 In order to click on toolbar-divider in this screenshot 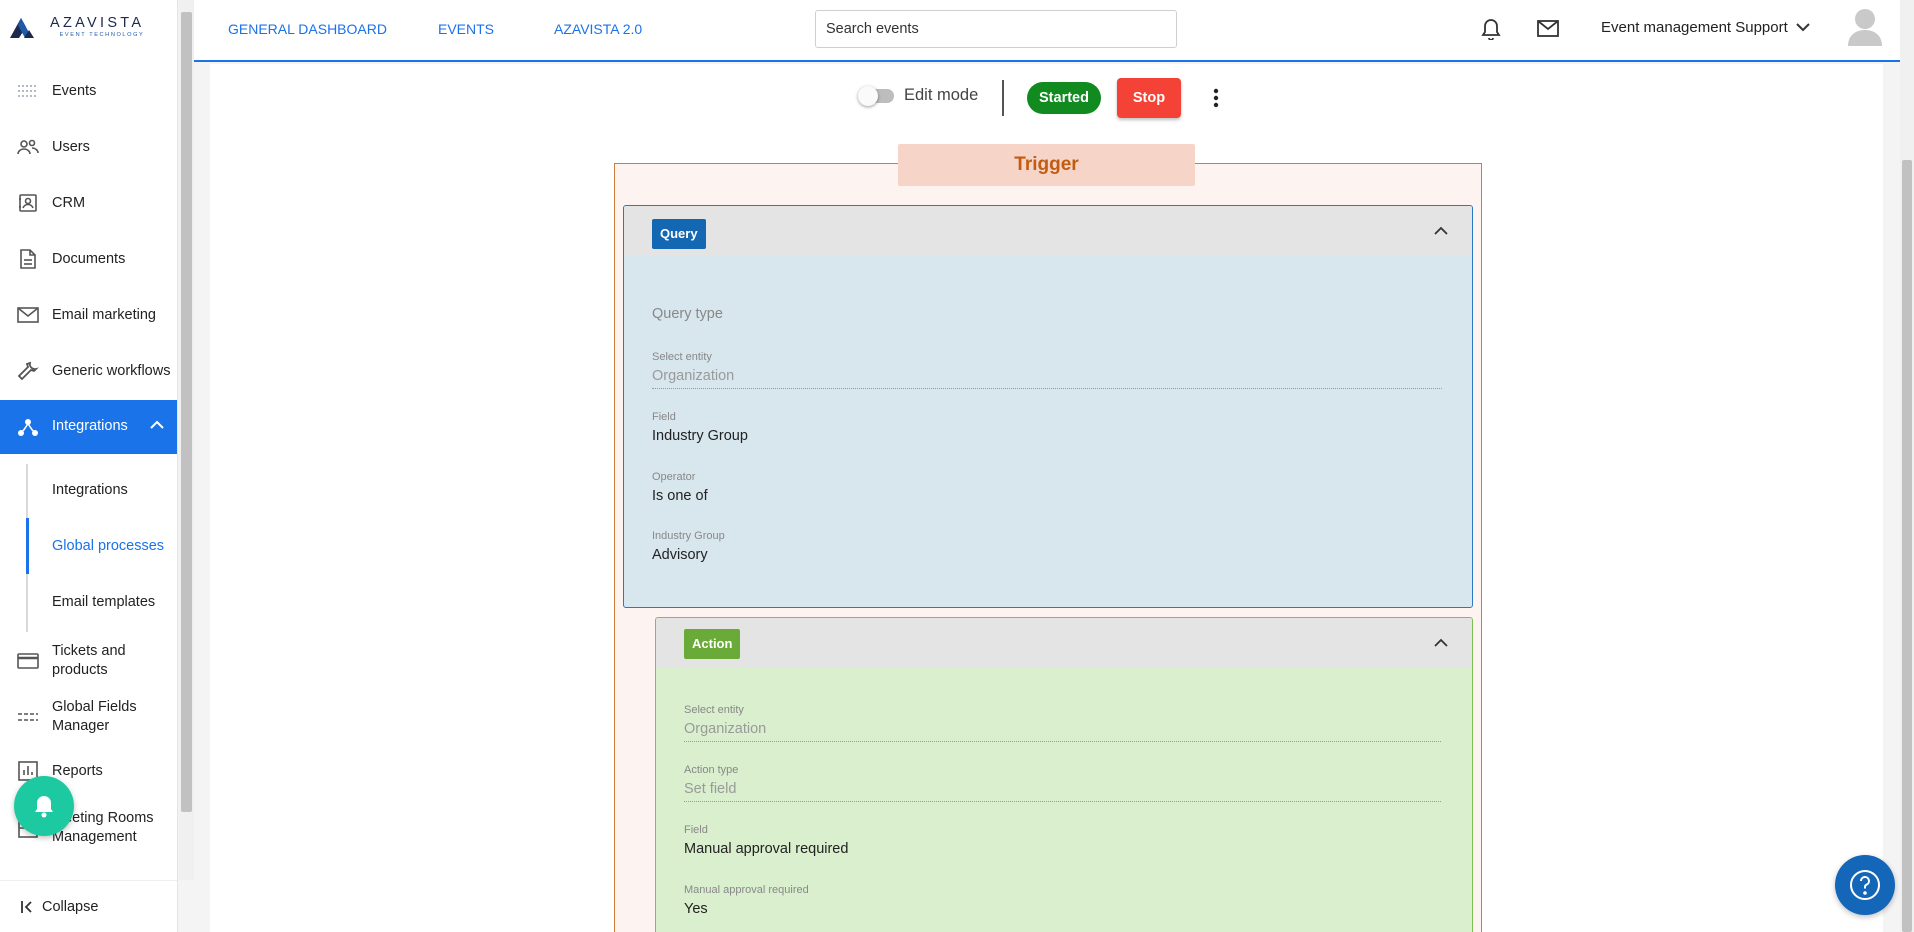, I will do `click(1003, 98)`.